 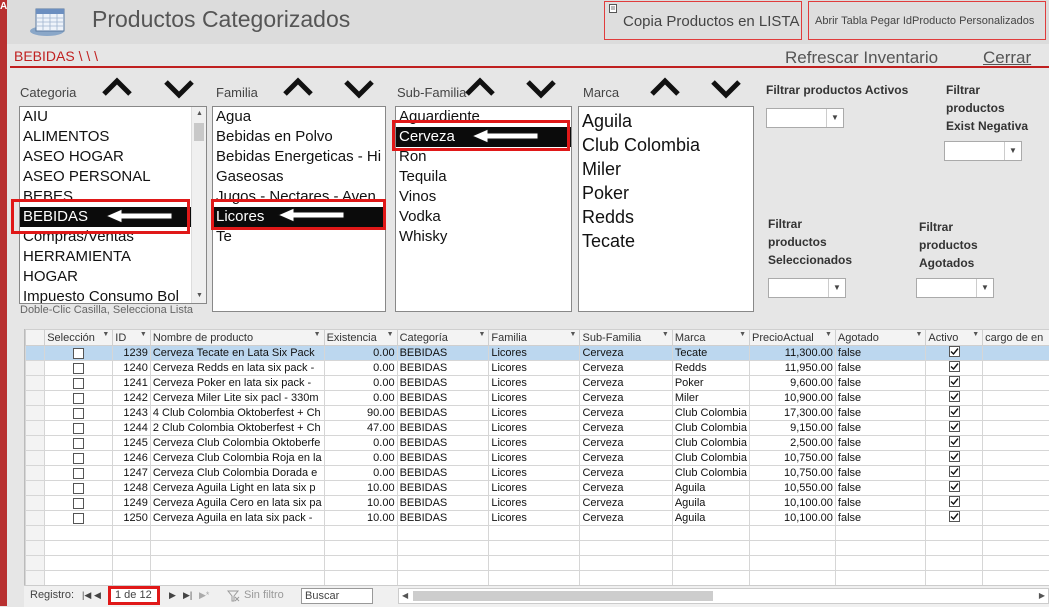 I want to click on list-item: Whisky, so click(x=483, y=237).